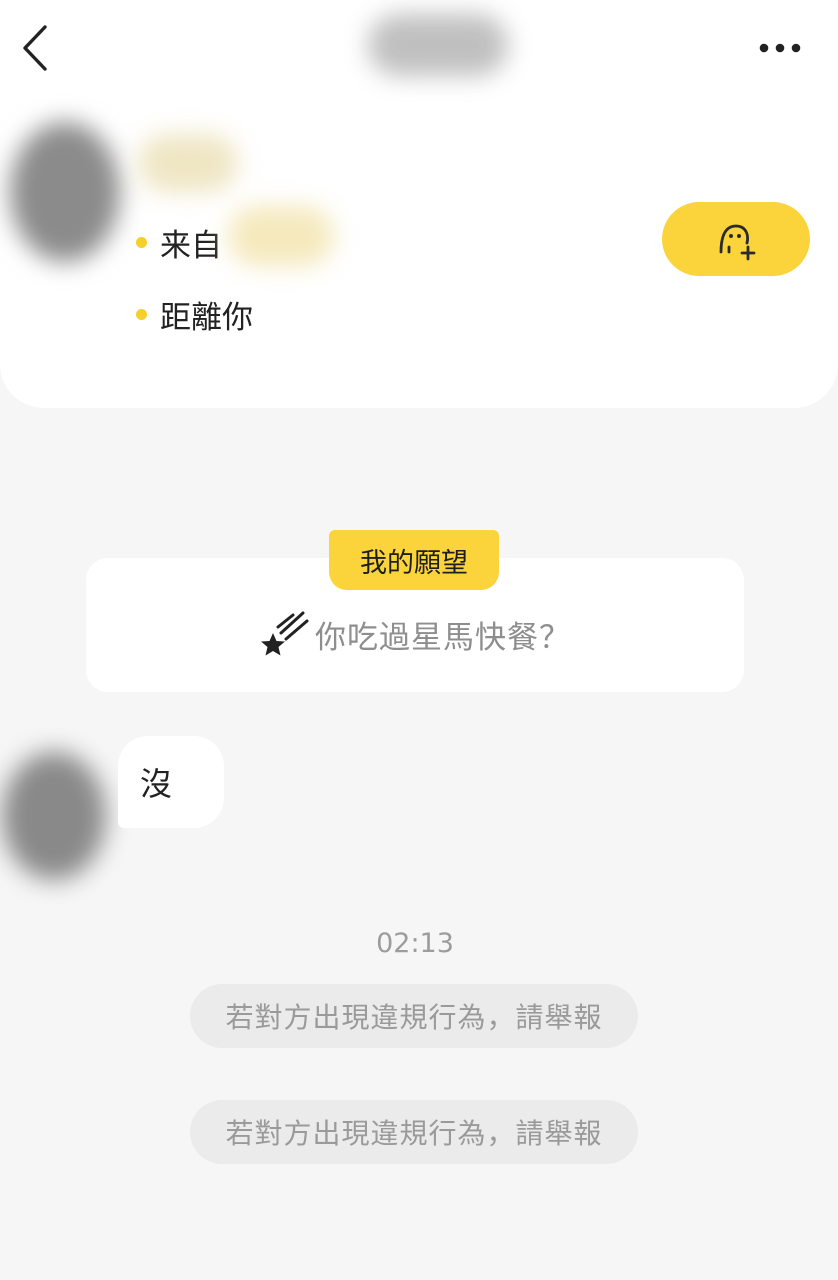 The image size is (838, 1280). I want to click on blurred-username-title, so click(438, 45).